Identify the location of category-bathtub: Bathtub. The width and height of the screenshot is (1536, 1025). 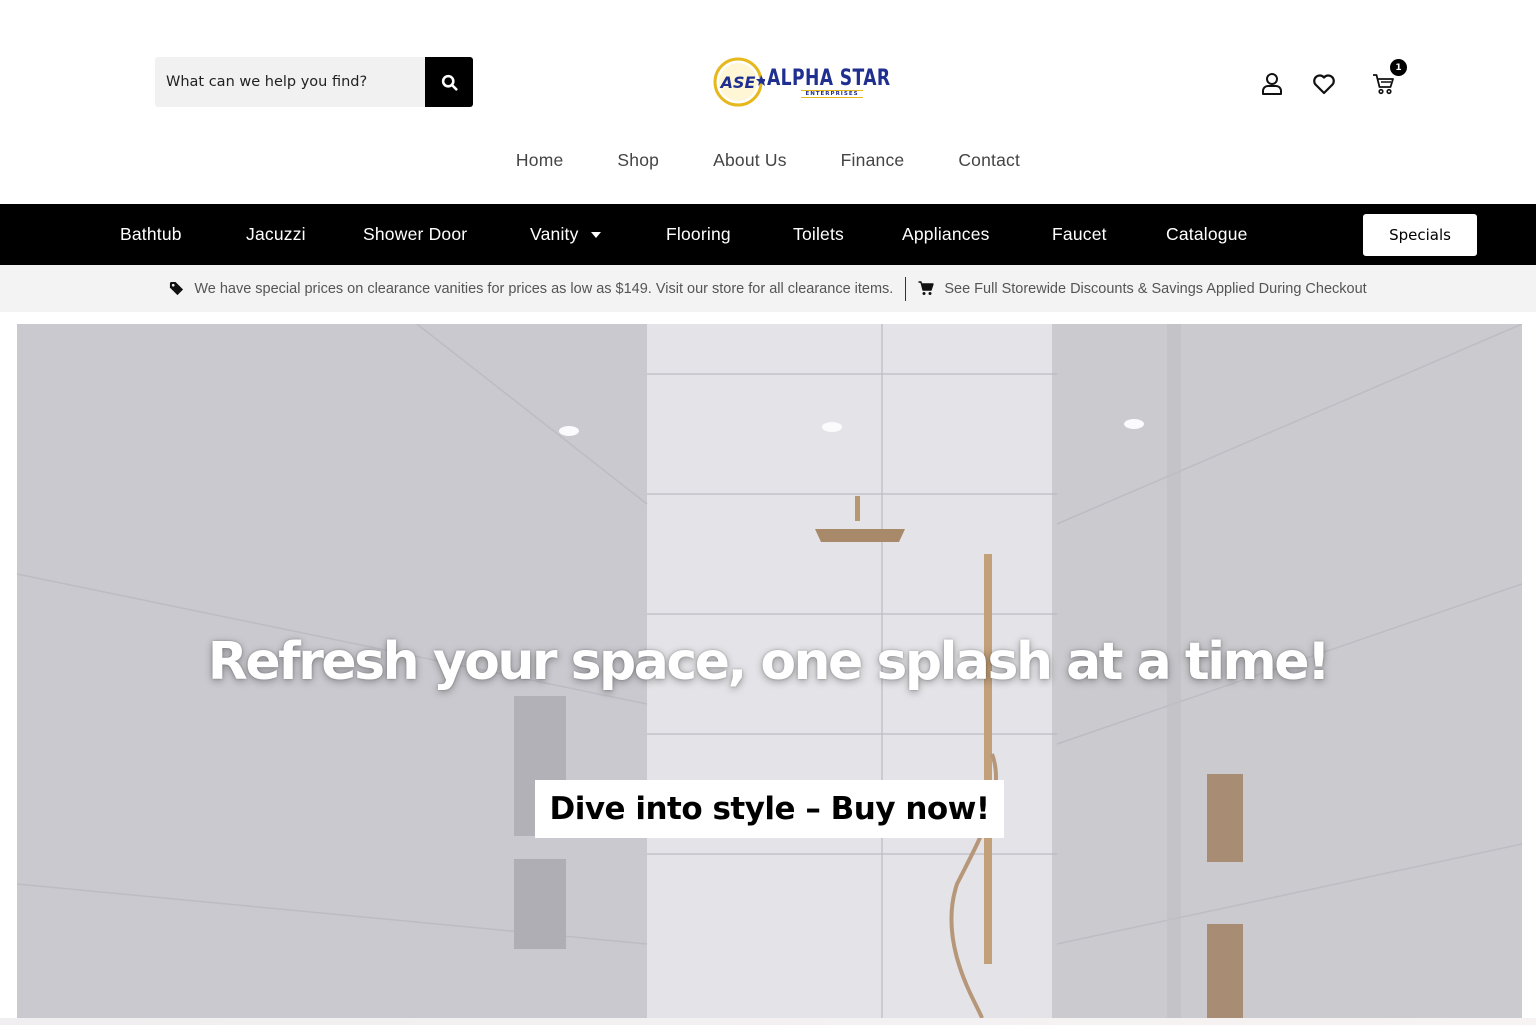
(151, 234).